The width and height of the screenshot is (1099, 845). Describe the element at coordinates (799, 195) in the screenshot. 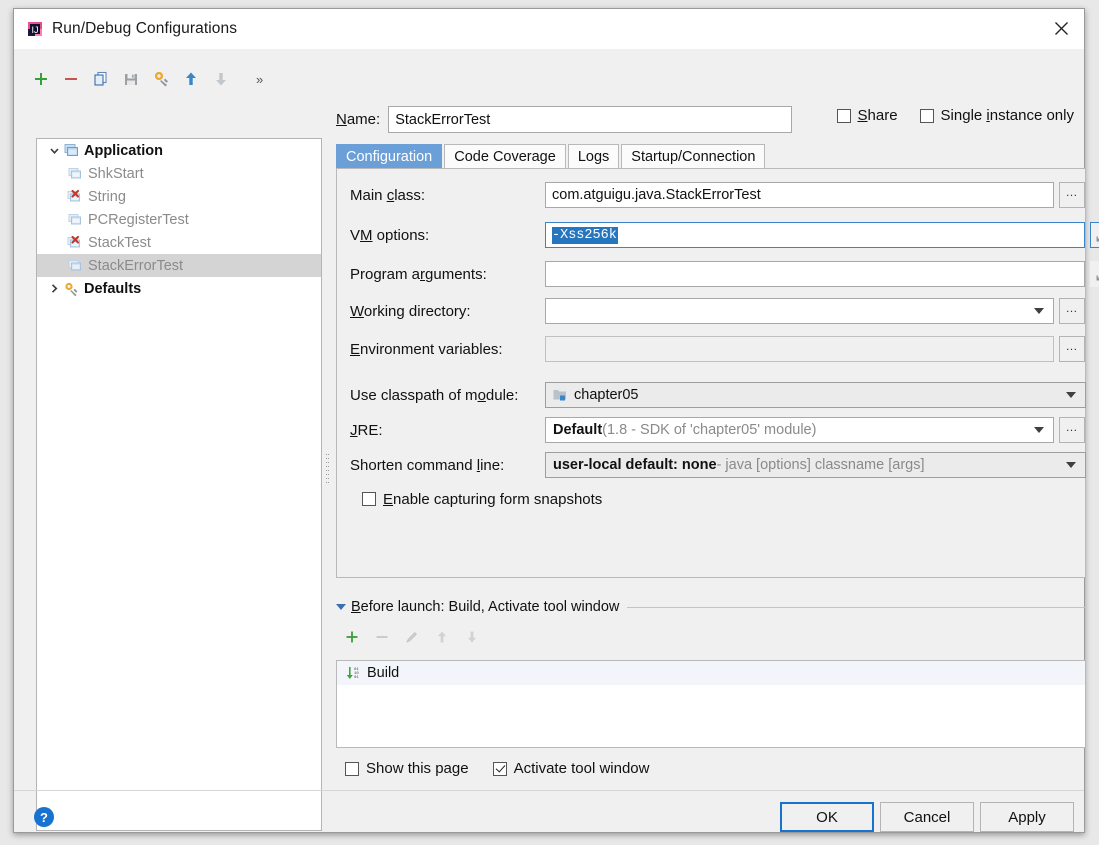

I see `main-class-input: com.atguigu.java.StackErrorTest` at that location.